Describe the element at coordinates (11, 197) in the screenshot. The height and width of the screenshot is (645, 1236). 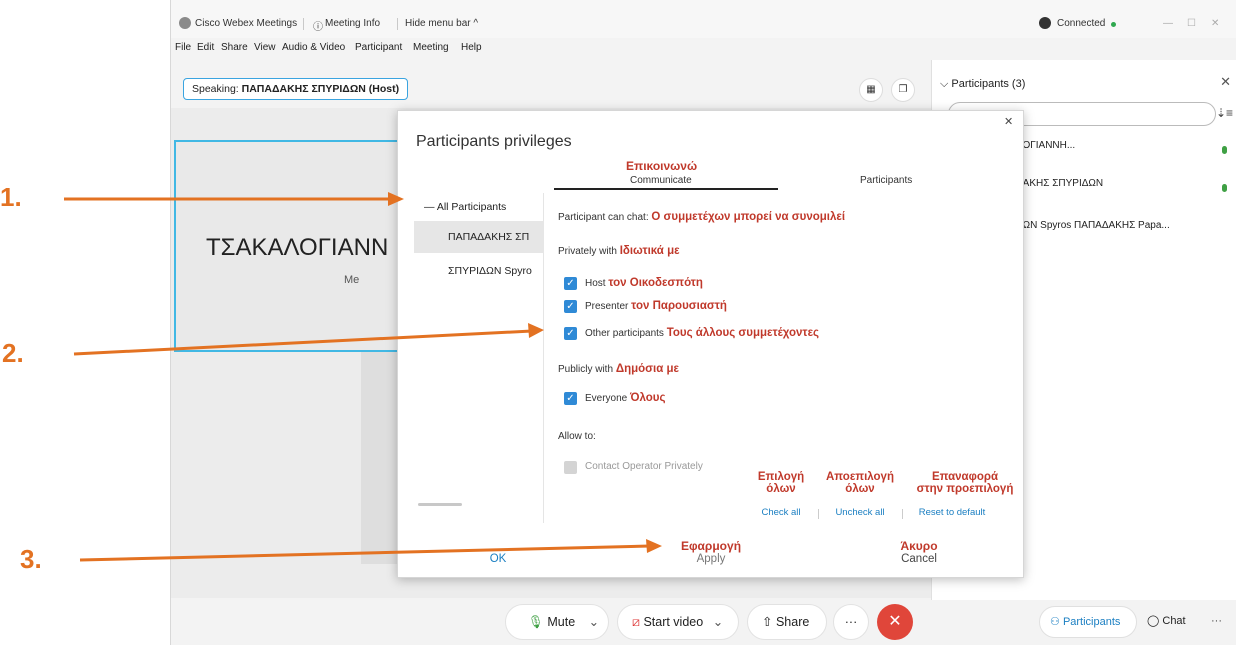
I see `step-number-1: 1.` at that location.